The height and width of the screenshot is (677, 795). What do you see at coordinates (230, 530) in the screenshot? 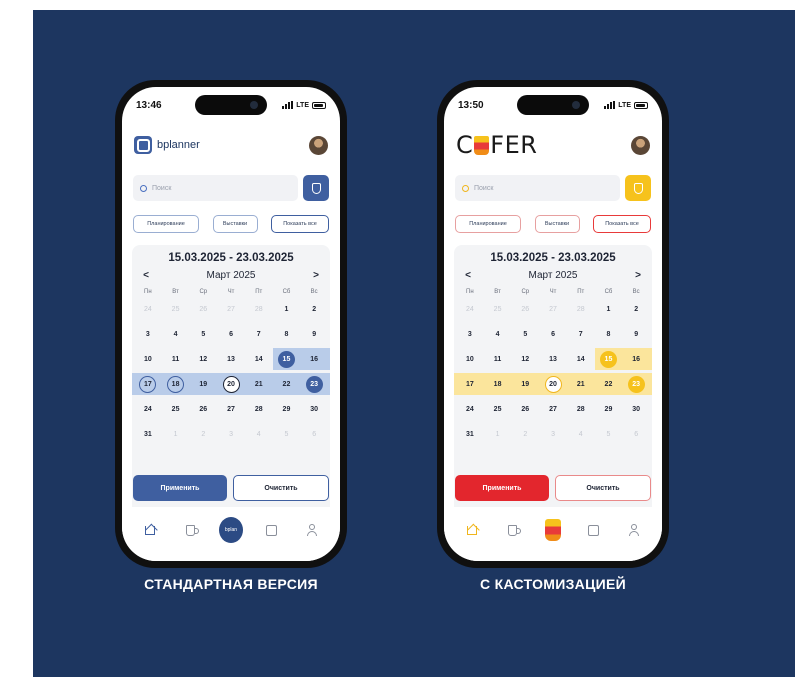
I see `tab-center: bplan` at bounding box center [230, 530].